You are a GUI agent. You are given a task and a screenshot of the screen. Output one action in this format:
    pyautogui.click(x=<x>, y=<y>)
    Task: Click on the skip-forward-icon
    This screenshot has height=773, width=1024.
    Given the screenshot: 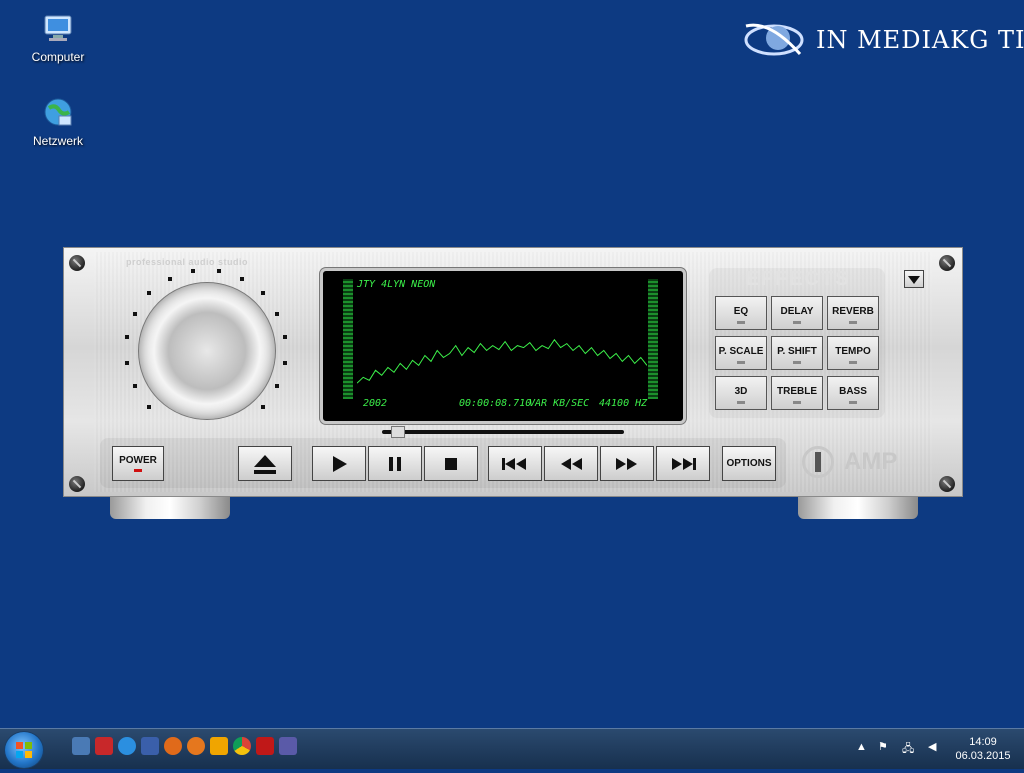 What is the action you would take?
    pyautogui.click(x=684, y=463)
    